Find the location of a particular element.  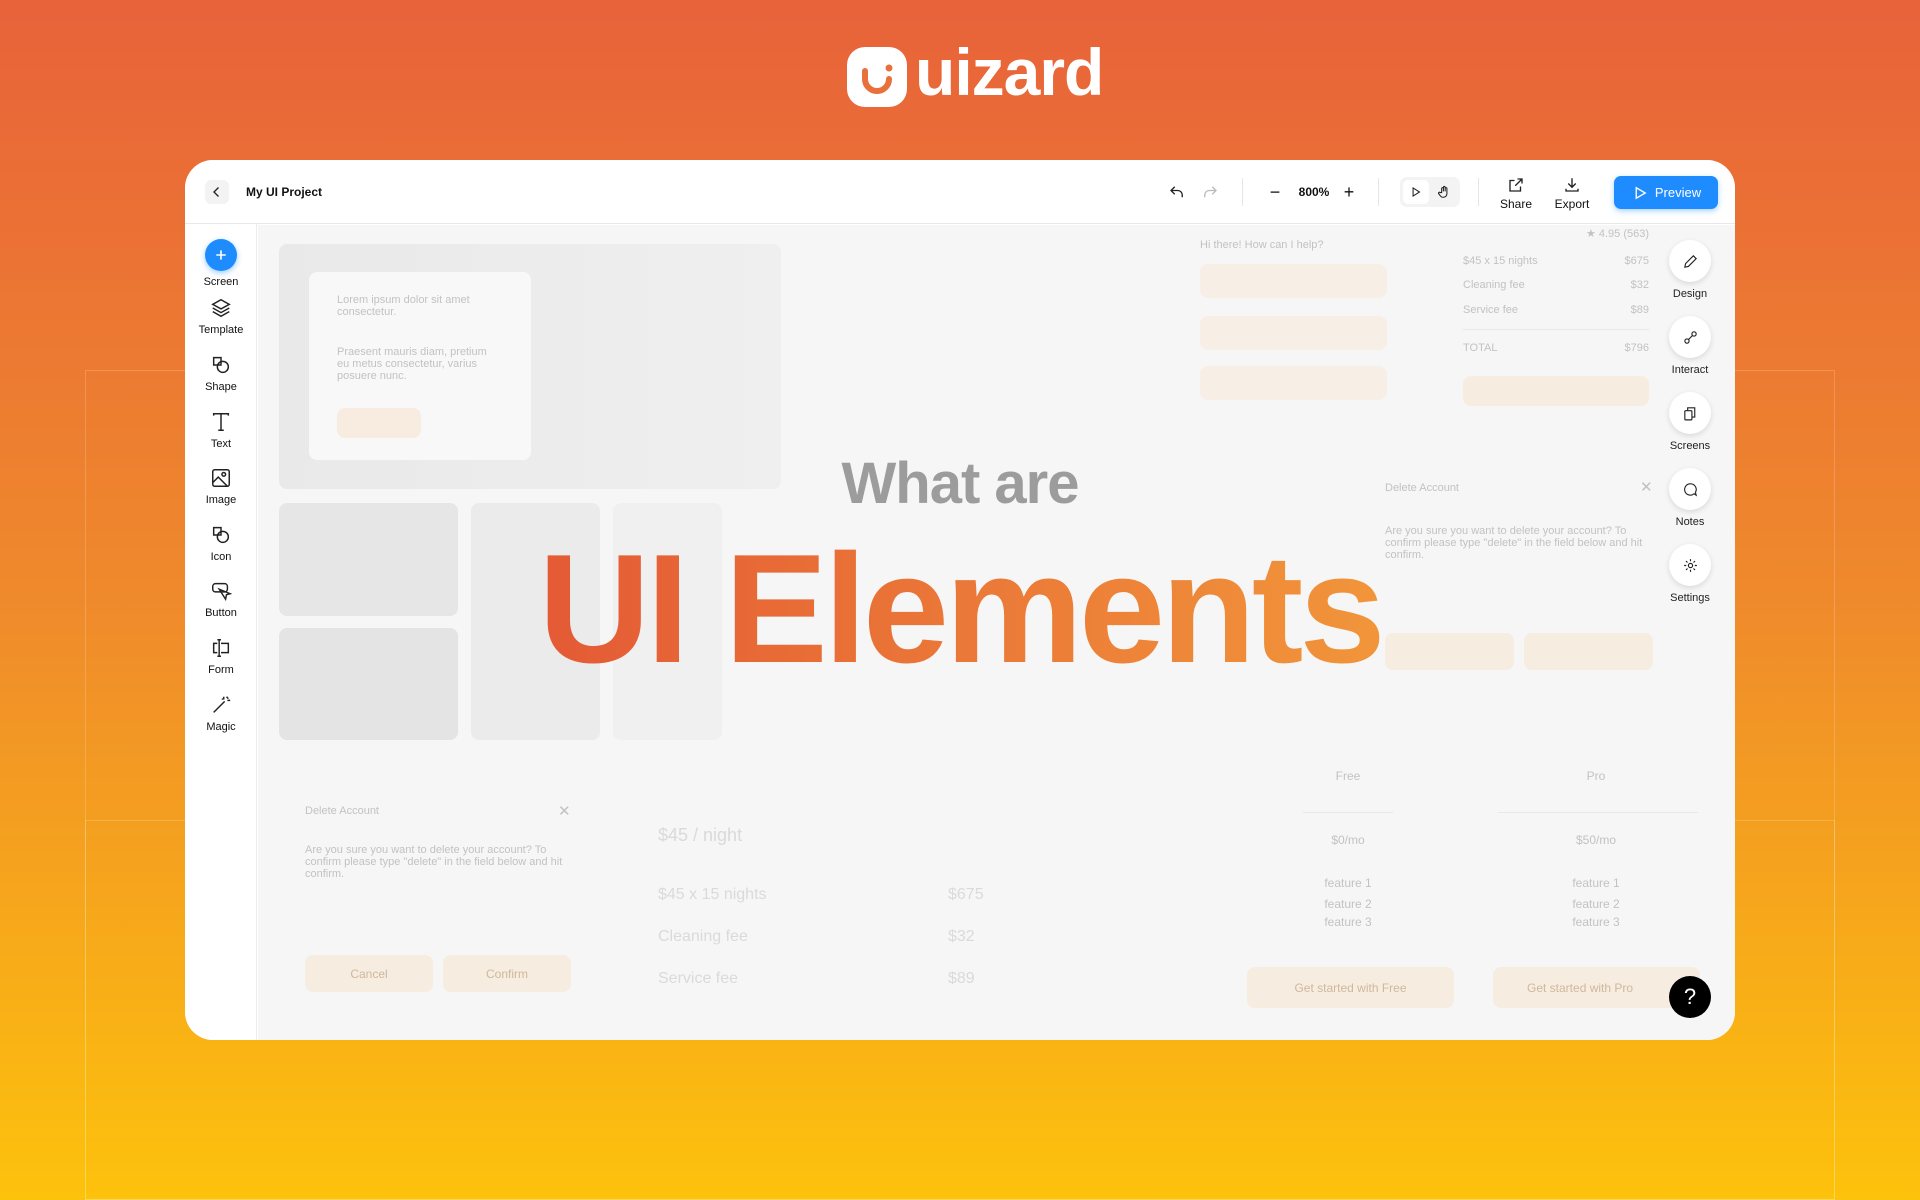

screens-icon is located at coordinates (1689, 413).